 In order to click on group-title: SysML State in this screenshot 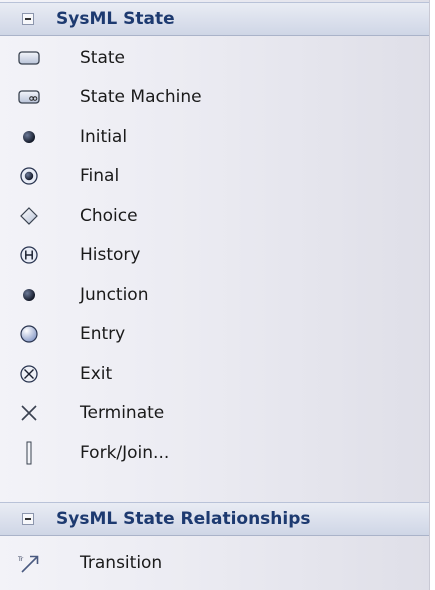, I will do `click(115, 19)`.